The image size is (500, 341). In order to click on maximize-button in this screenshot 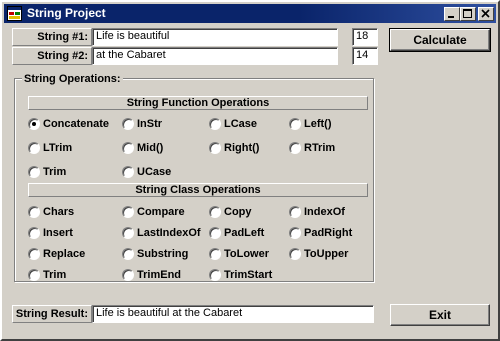, I will do `click(468, 14)`.